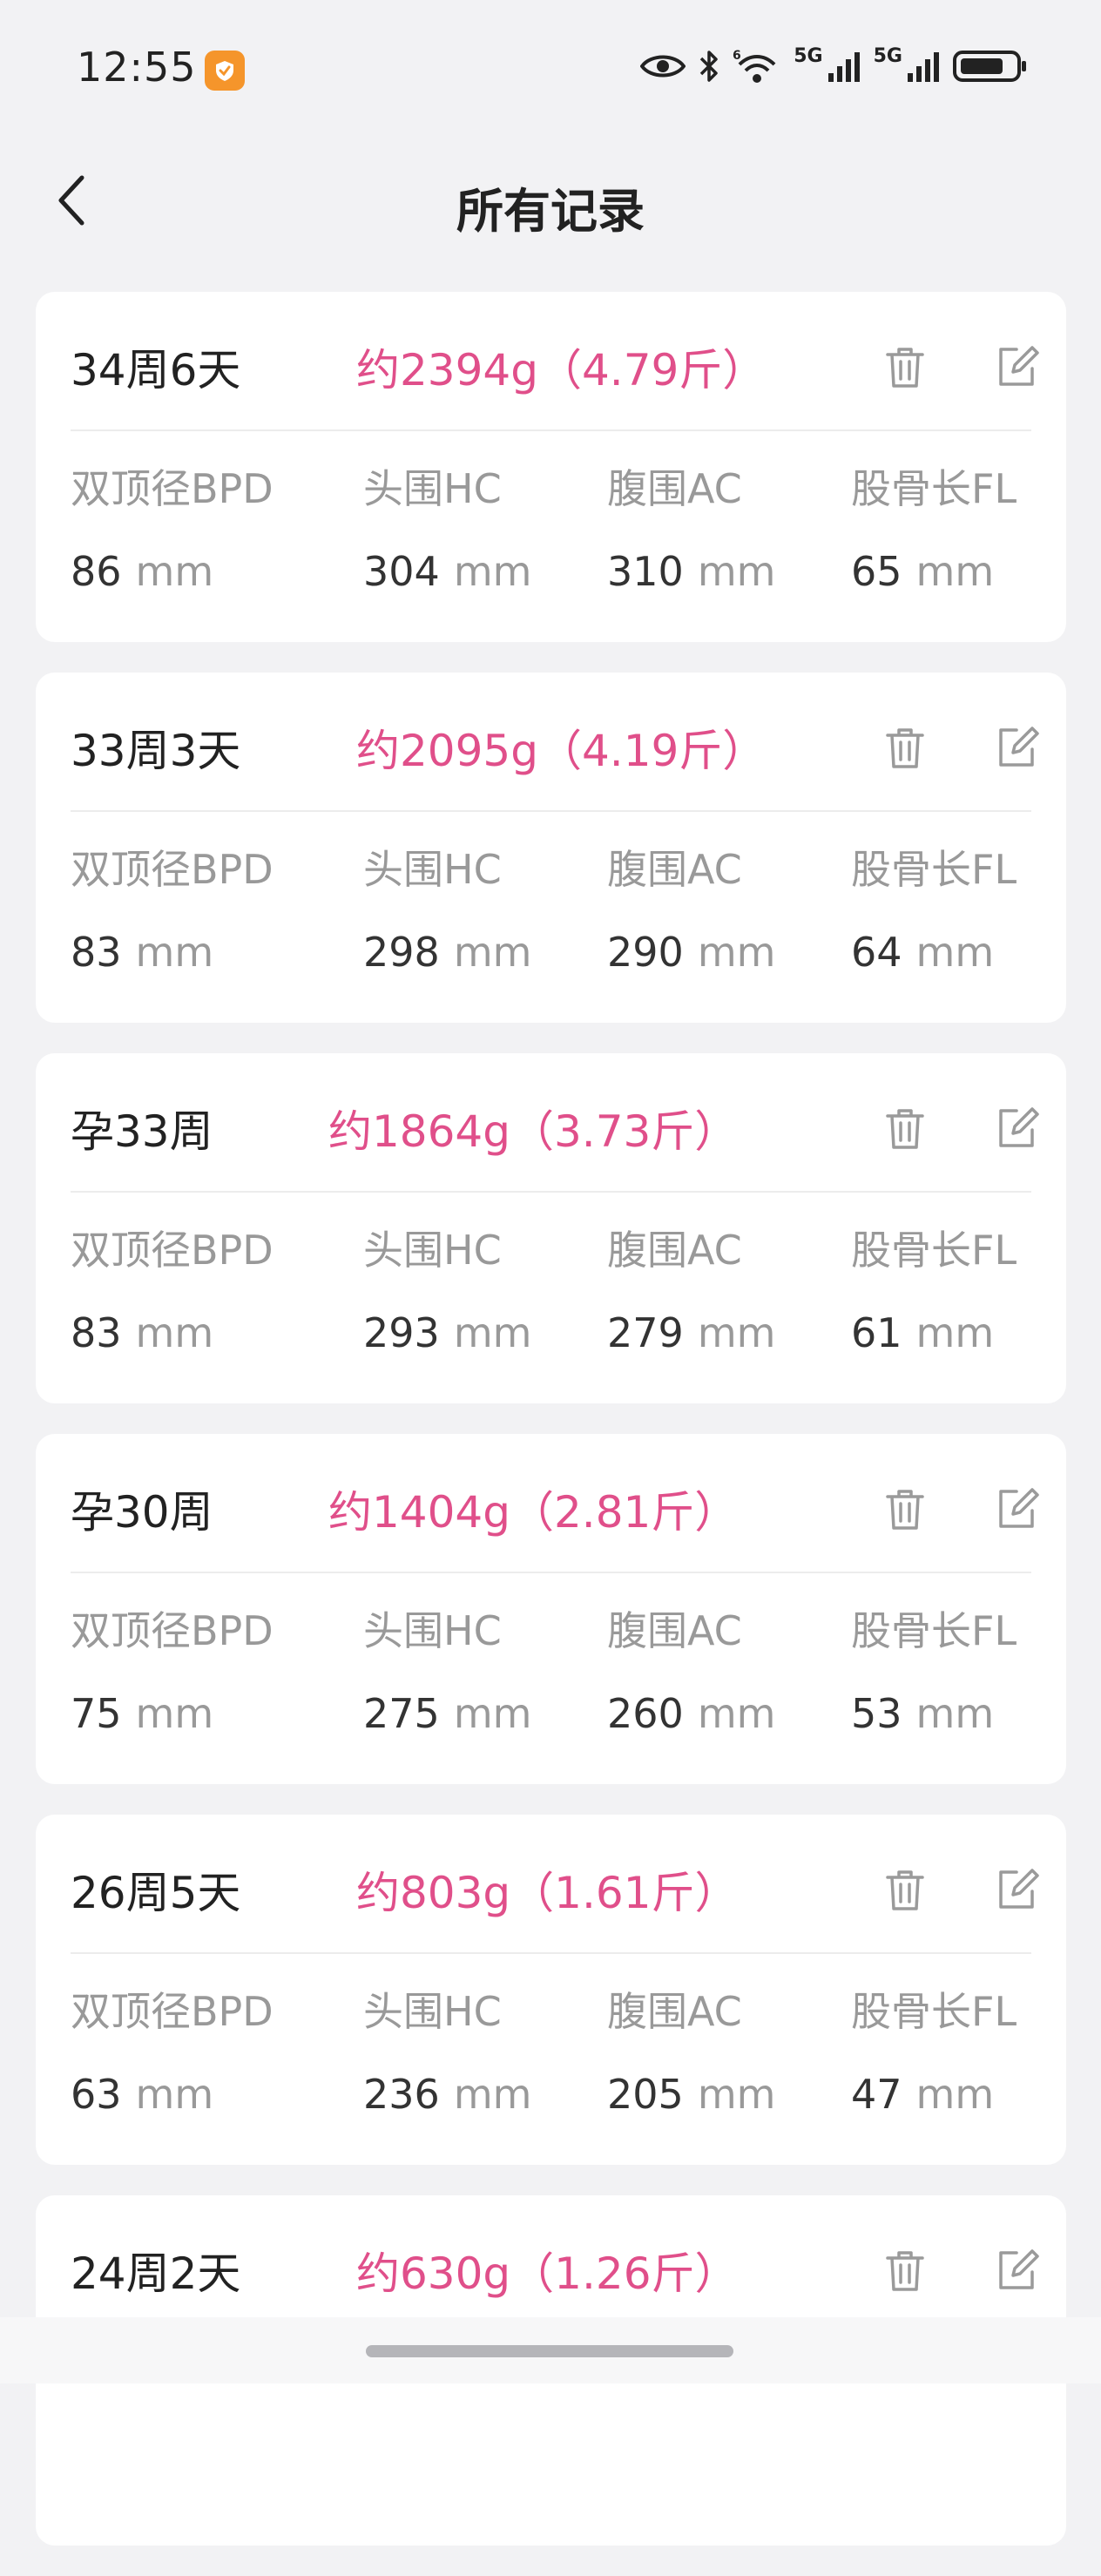 This screenshot has width=1101, height=2576. I want to click on metric-value: 83 mm, so click(201, 952).